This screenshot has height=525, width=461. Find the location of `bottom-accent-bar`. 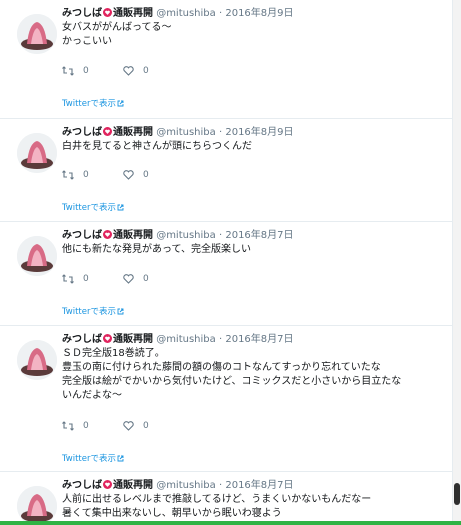

bottom-accent-bar is located at coordinates (230, 523).